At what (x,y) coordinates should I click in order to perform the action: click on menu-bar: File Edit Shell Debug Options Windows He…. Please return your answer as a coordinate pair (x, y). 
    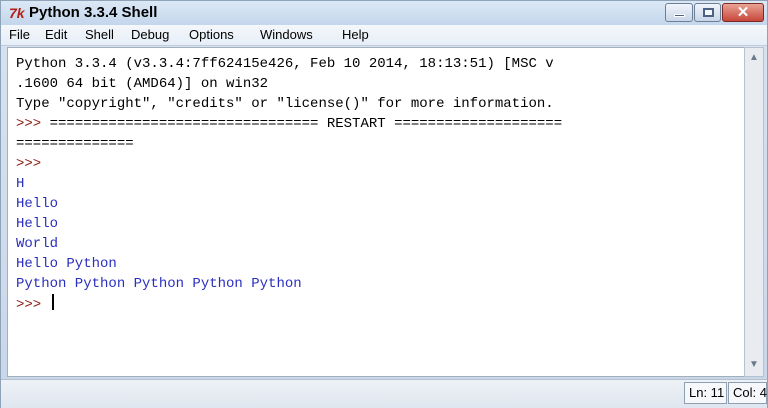
    Looking at the image, I should click on (384, 35).